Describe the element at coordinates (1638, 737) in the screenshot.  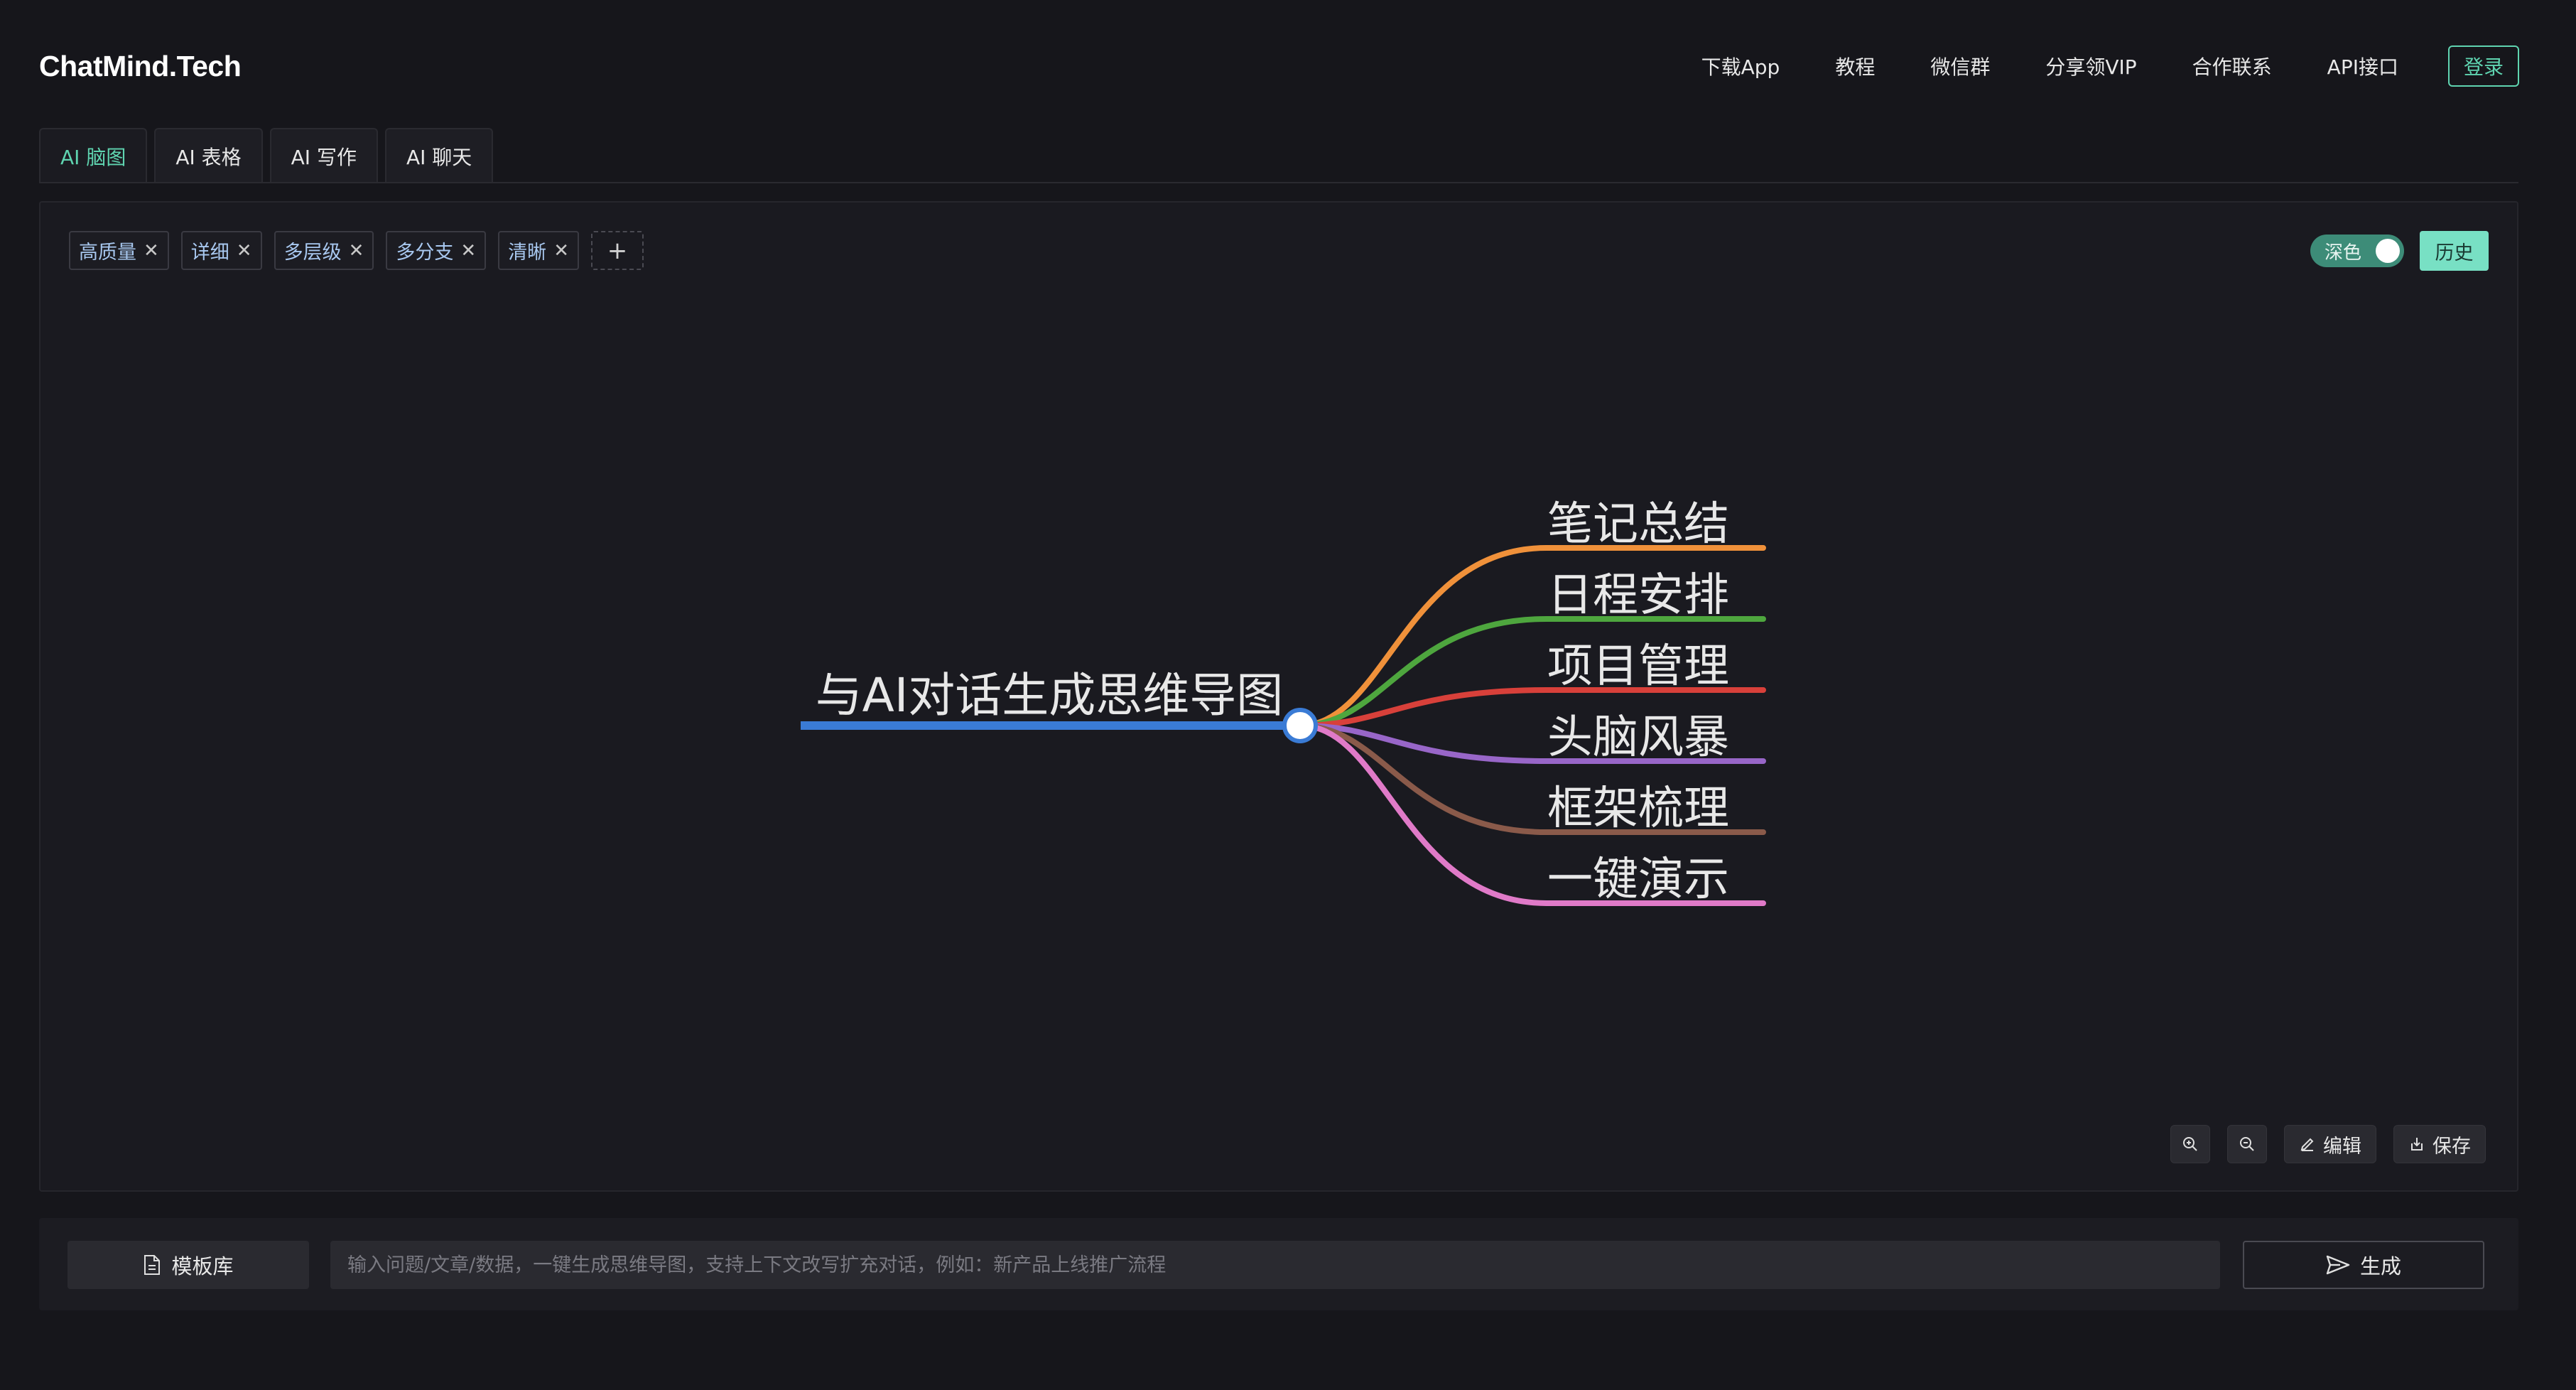
I see `branch-node-label: 头脑风暴` at that location.